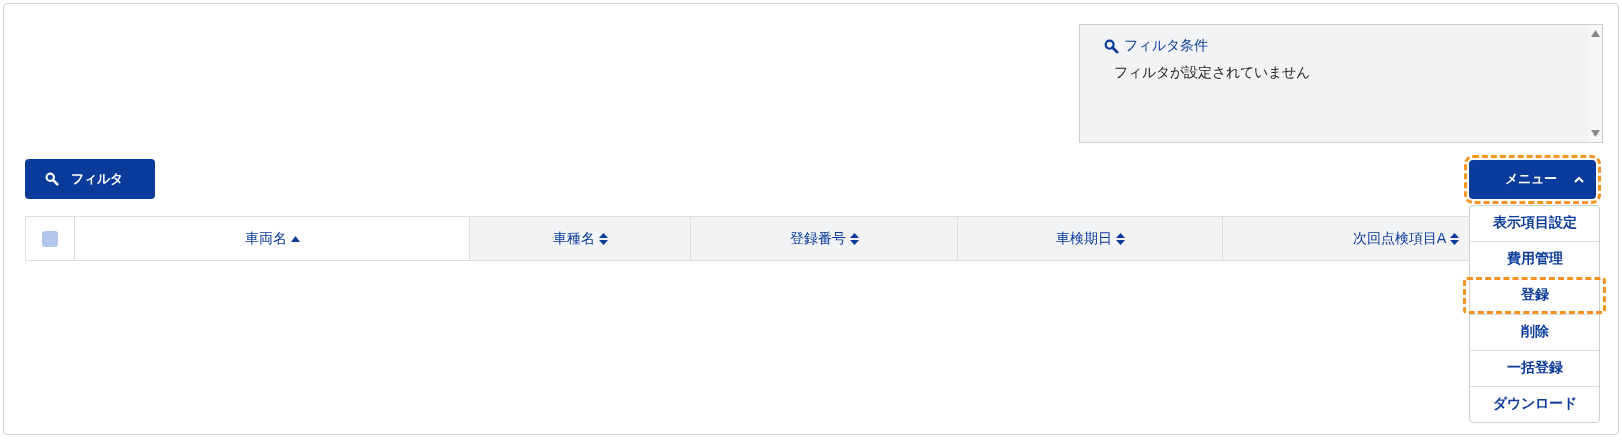  I want to click on filter-status-text: フィルタが設定されていません, so click(1212, 73).